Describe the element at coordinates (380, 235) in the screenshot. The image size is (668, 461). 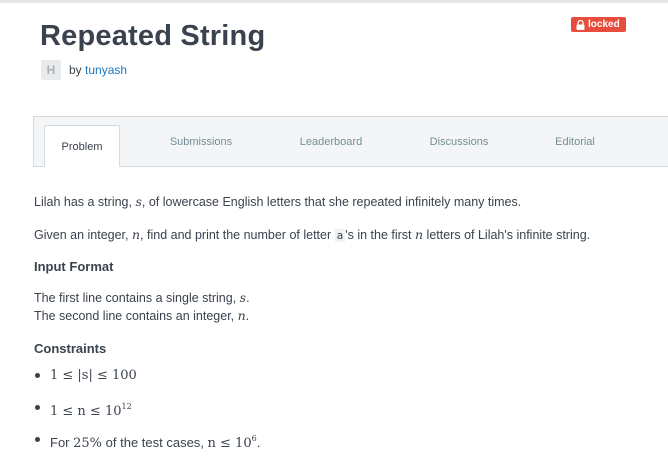
I see `task-text-3: 's in the first` at that location.